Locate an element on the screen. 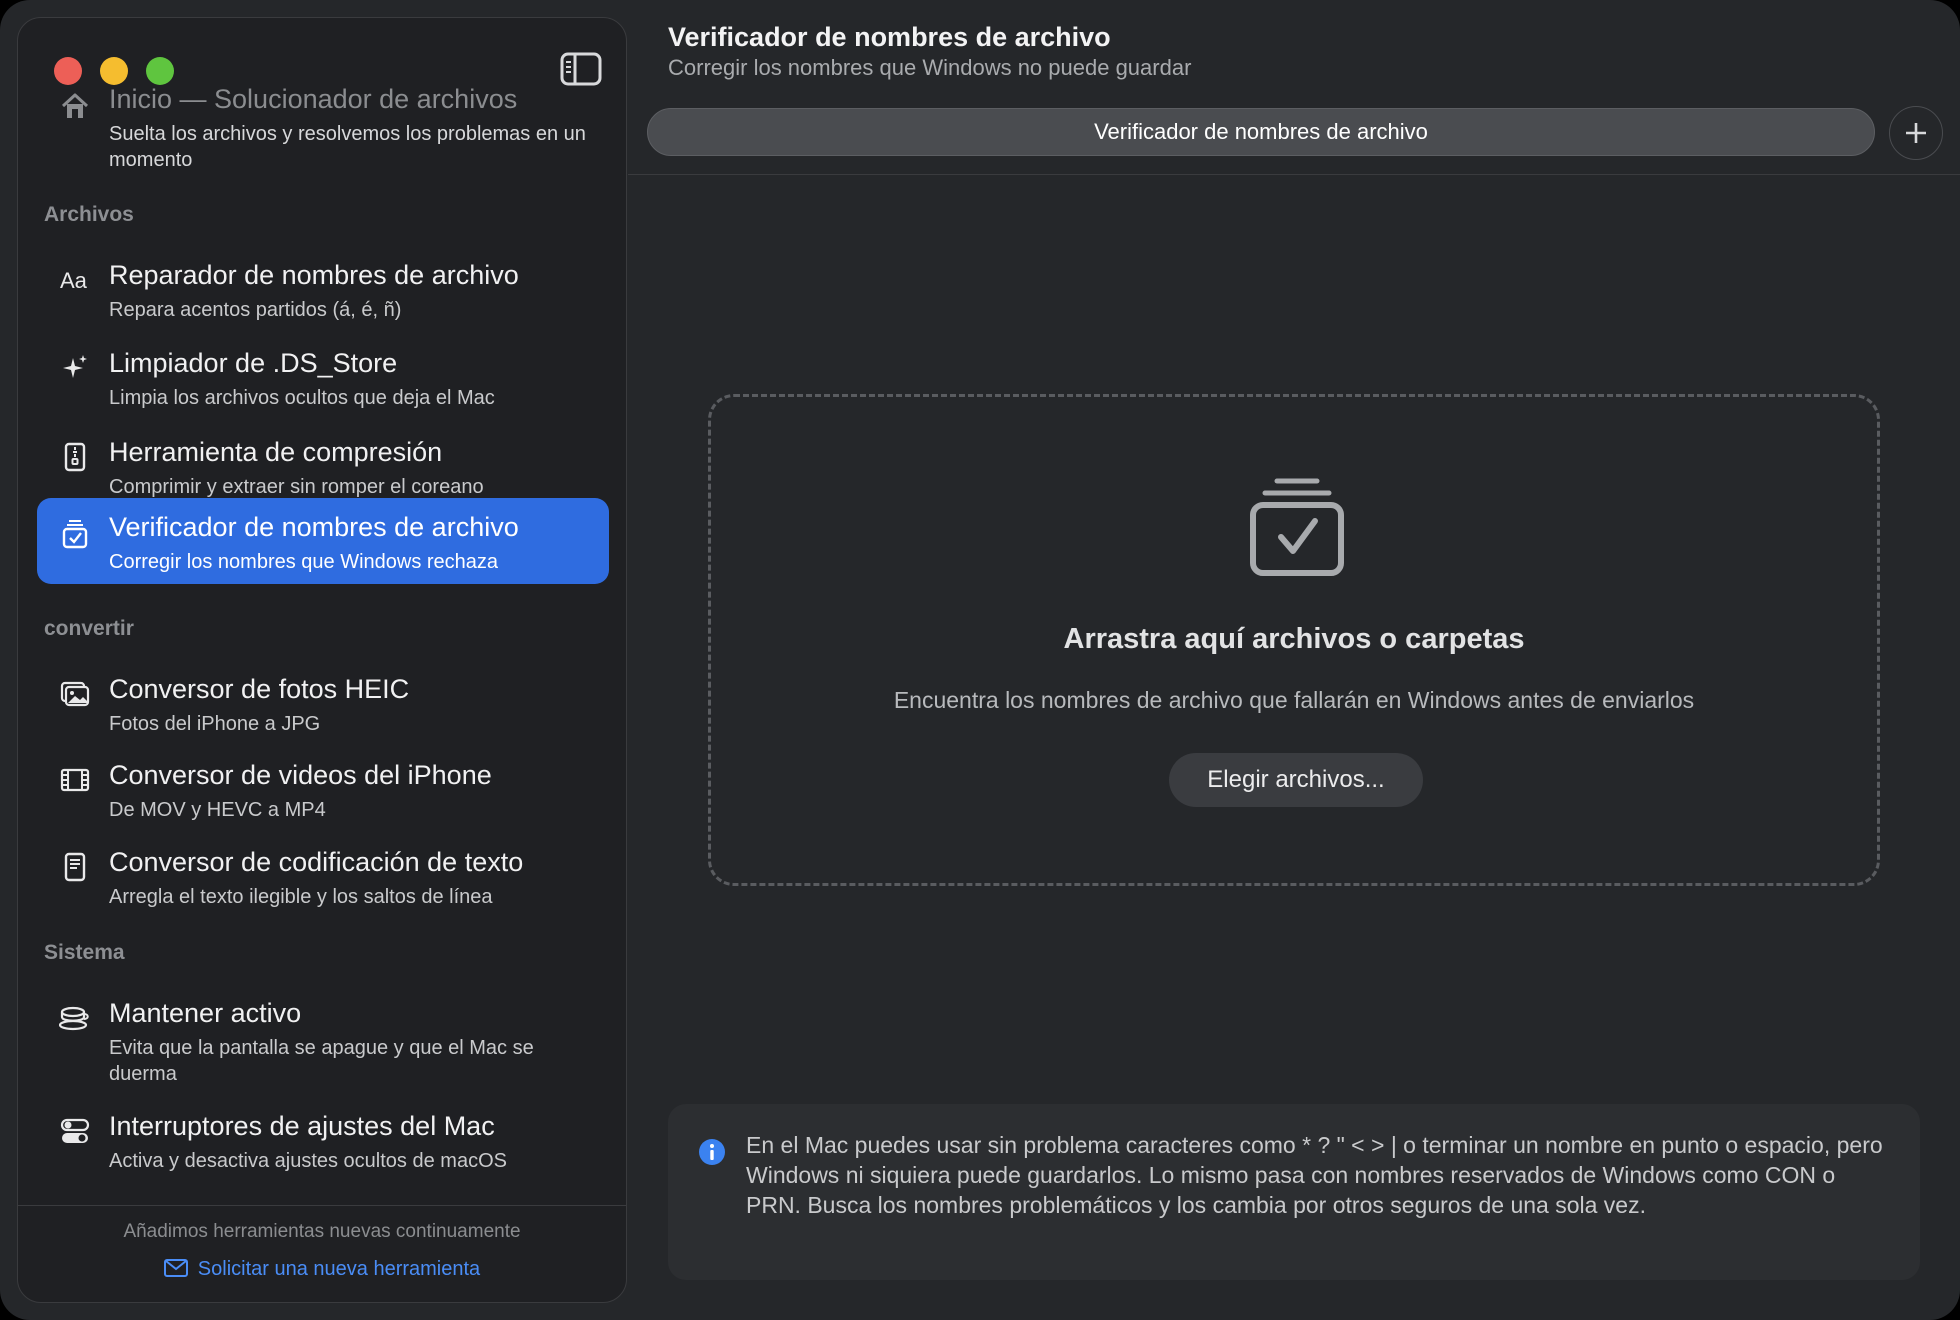 The width and height of the screenshot is (1960, 1320). sidebar-item-subtitle: Repara acentos partidos (á, é, ñ) is located at coordinates (255, 310).